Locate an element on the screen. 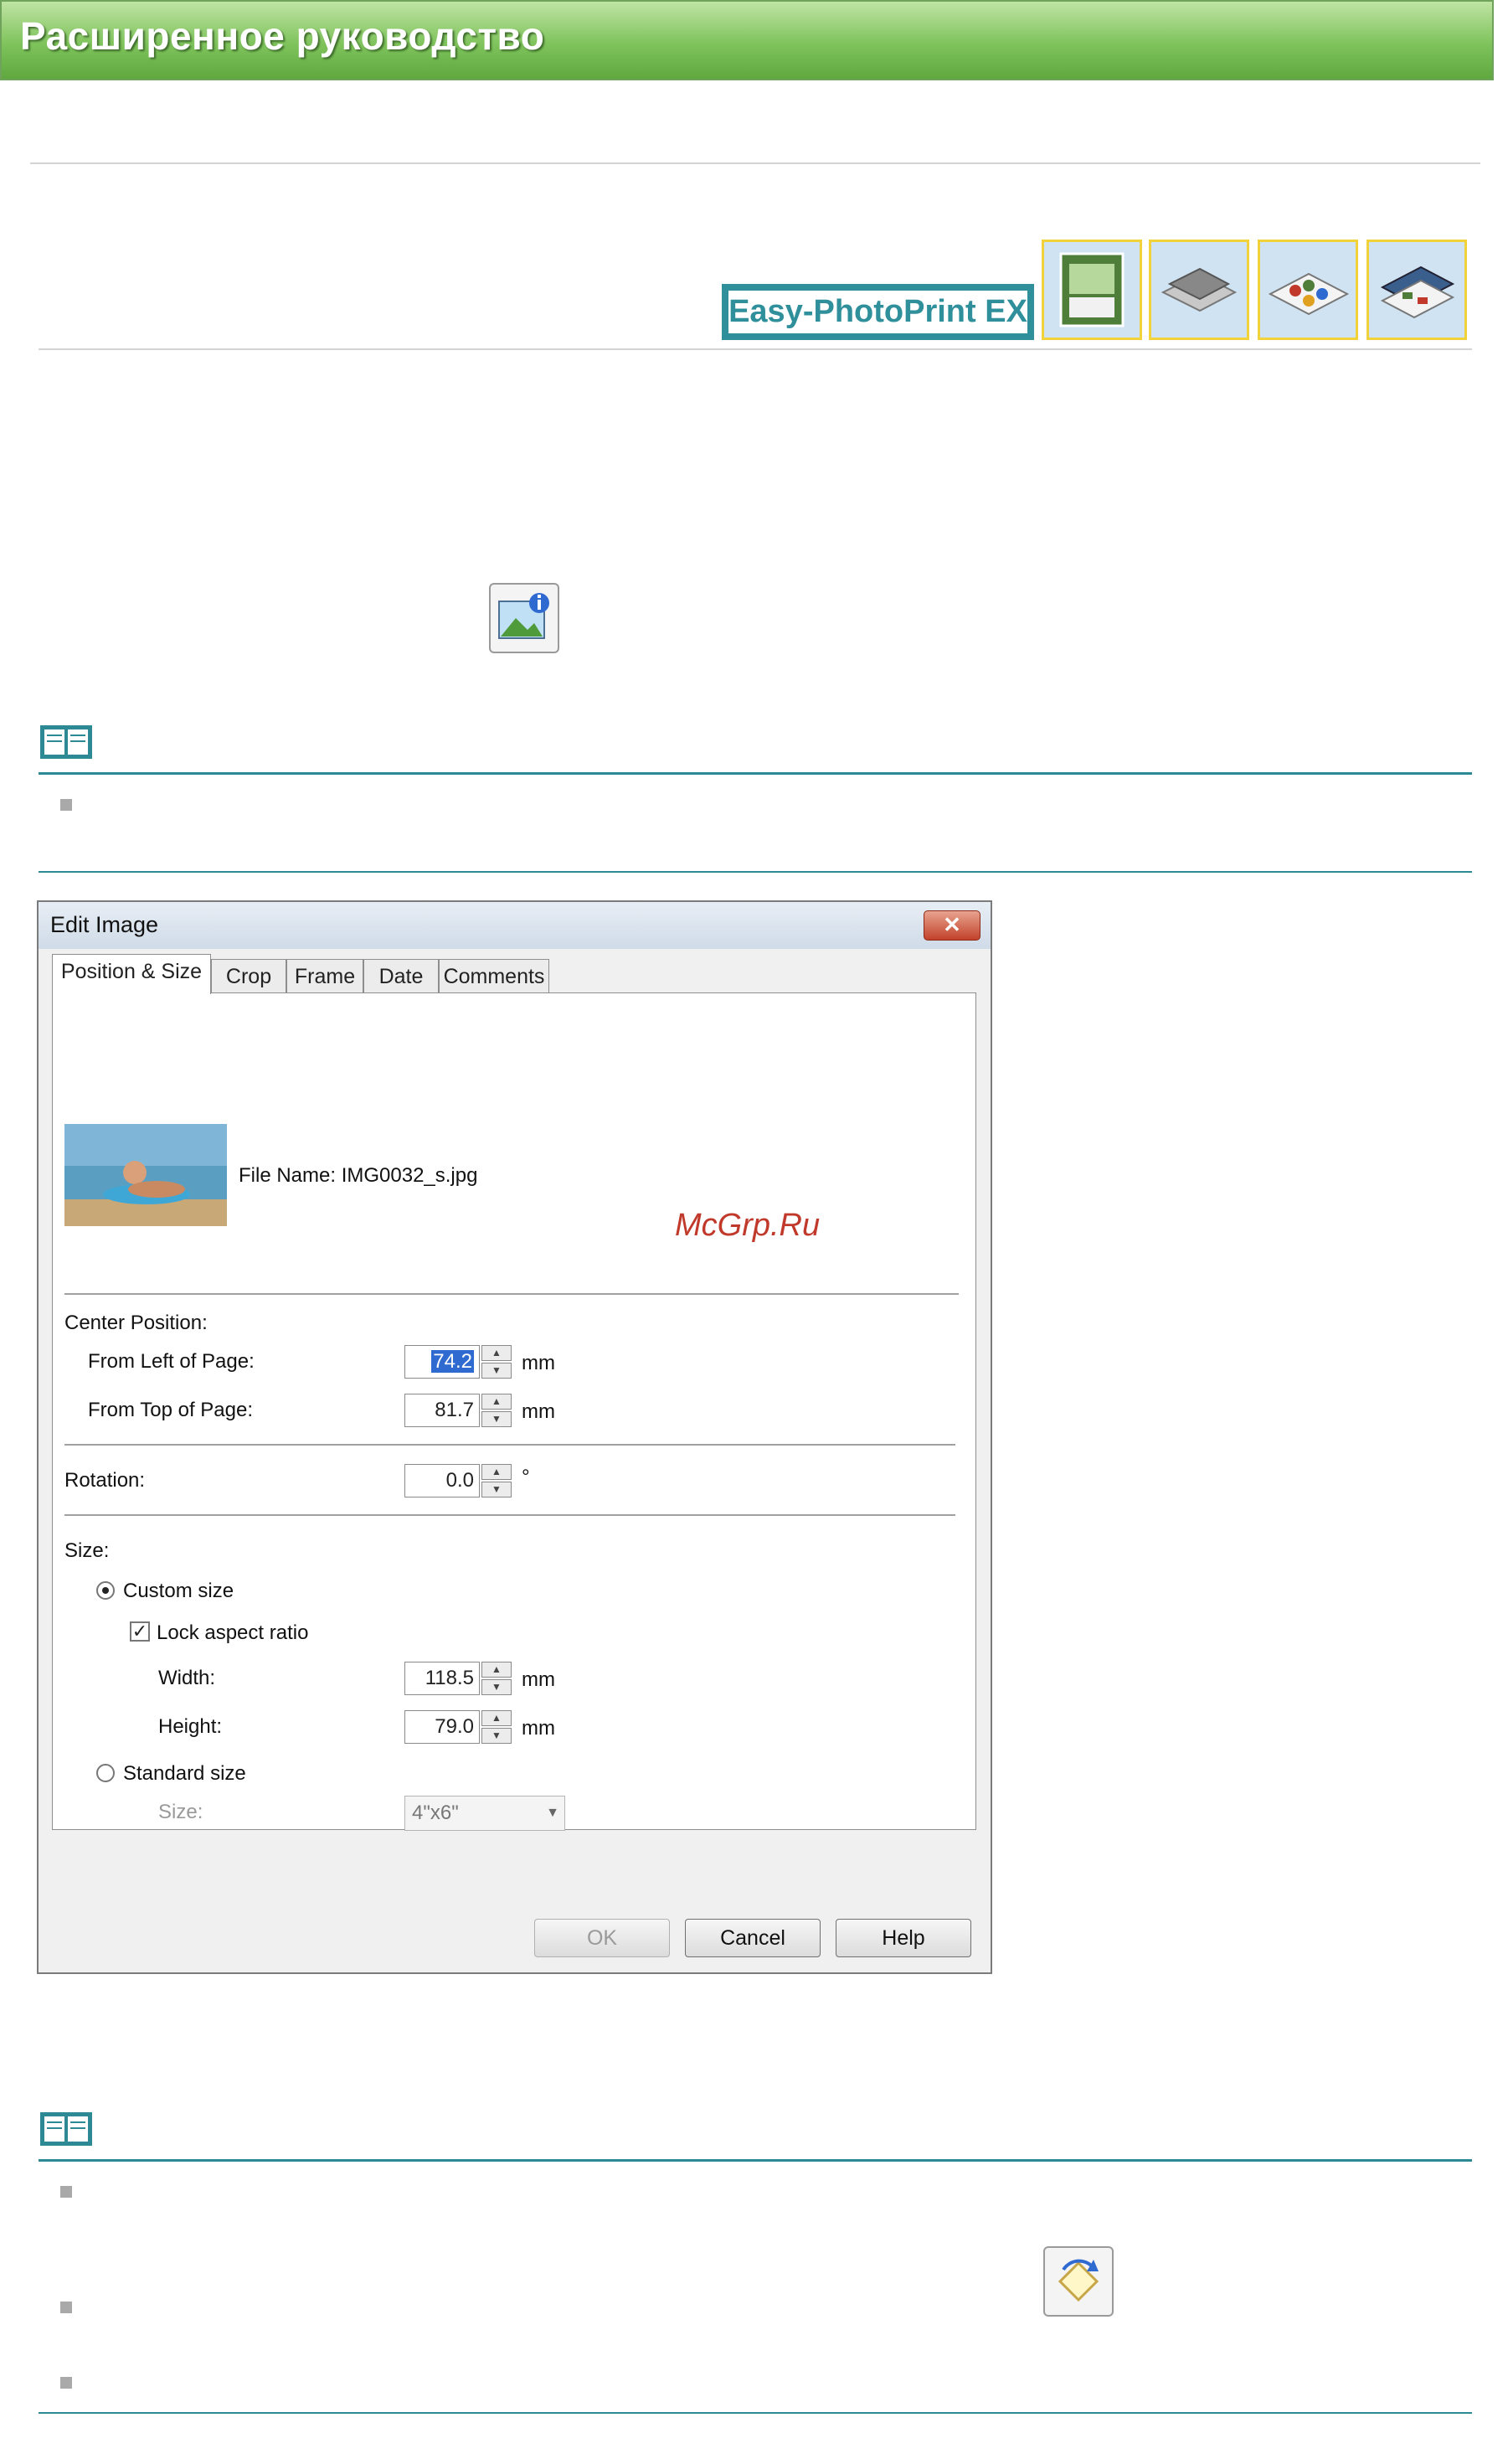 This screenshot has width=1508, height=2464. rotate-icon is located at coordinates (1079, 2281).